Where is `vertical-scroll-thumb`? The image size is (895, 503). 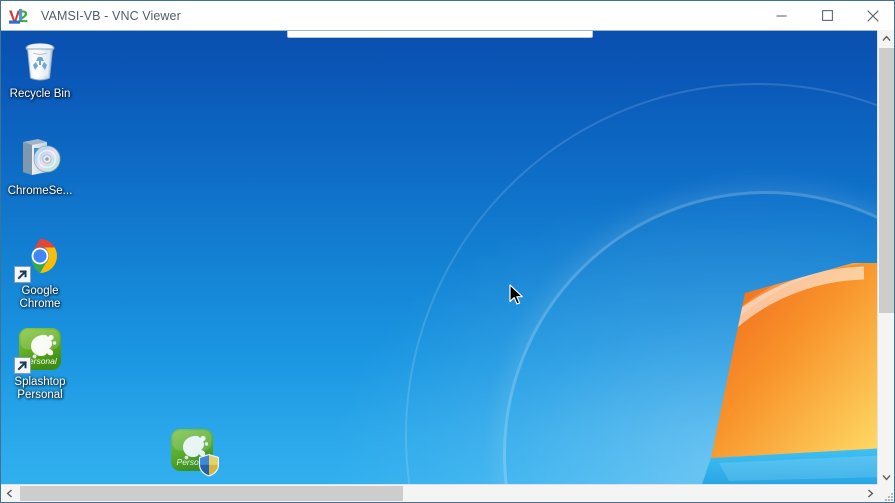 vertical-scroll-thumb is located at coordinates (886, 180).